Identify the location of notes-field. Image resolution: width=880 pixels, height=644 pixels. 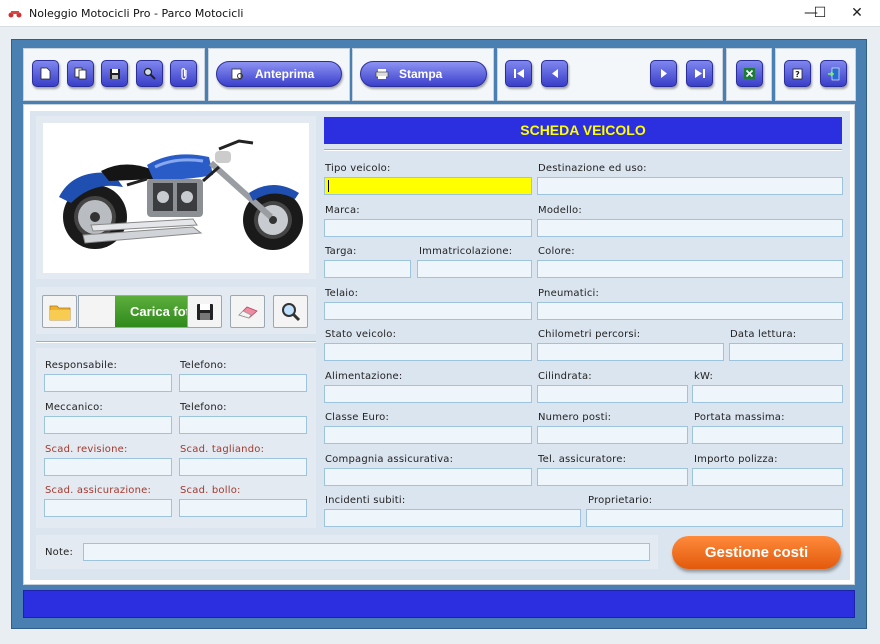
(366, 552).